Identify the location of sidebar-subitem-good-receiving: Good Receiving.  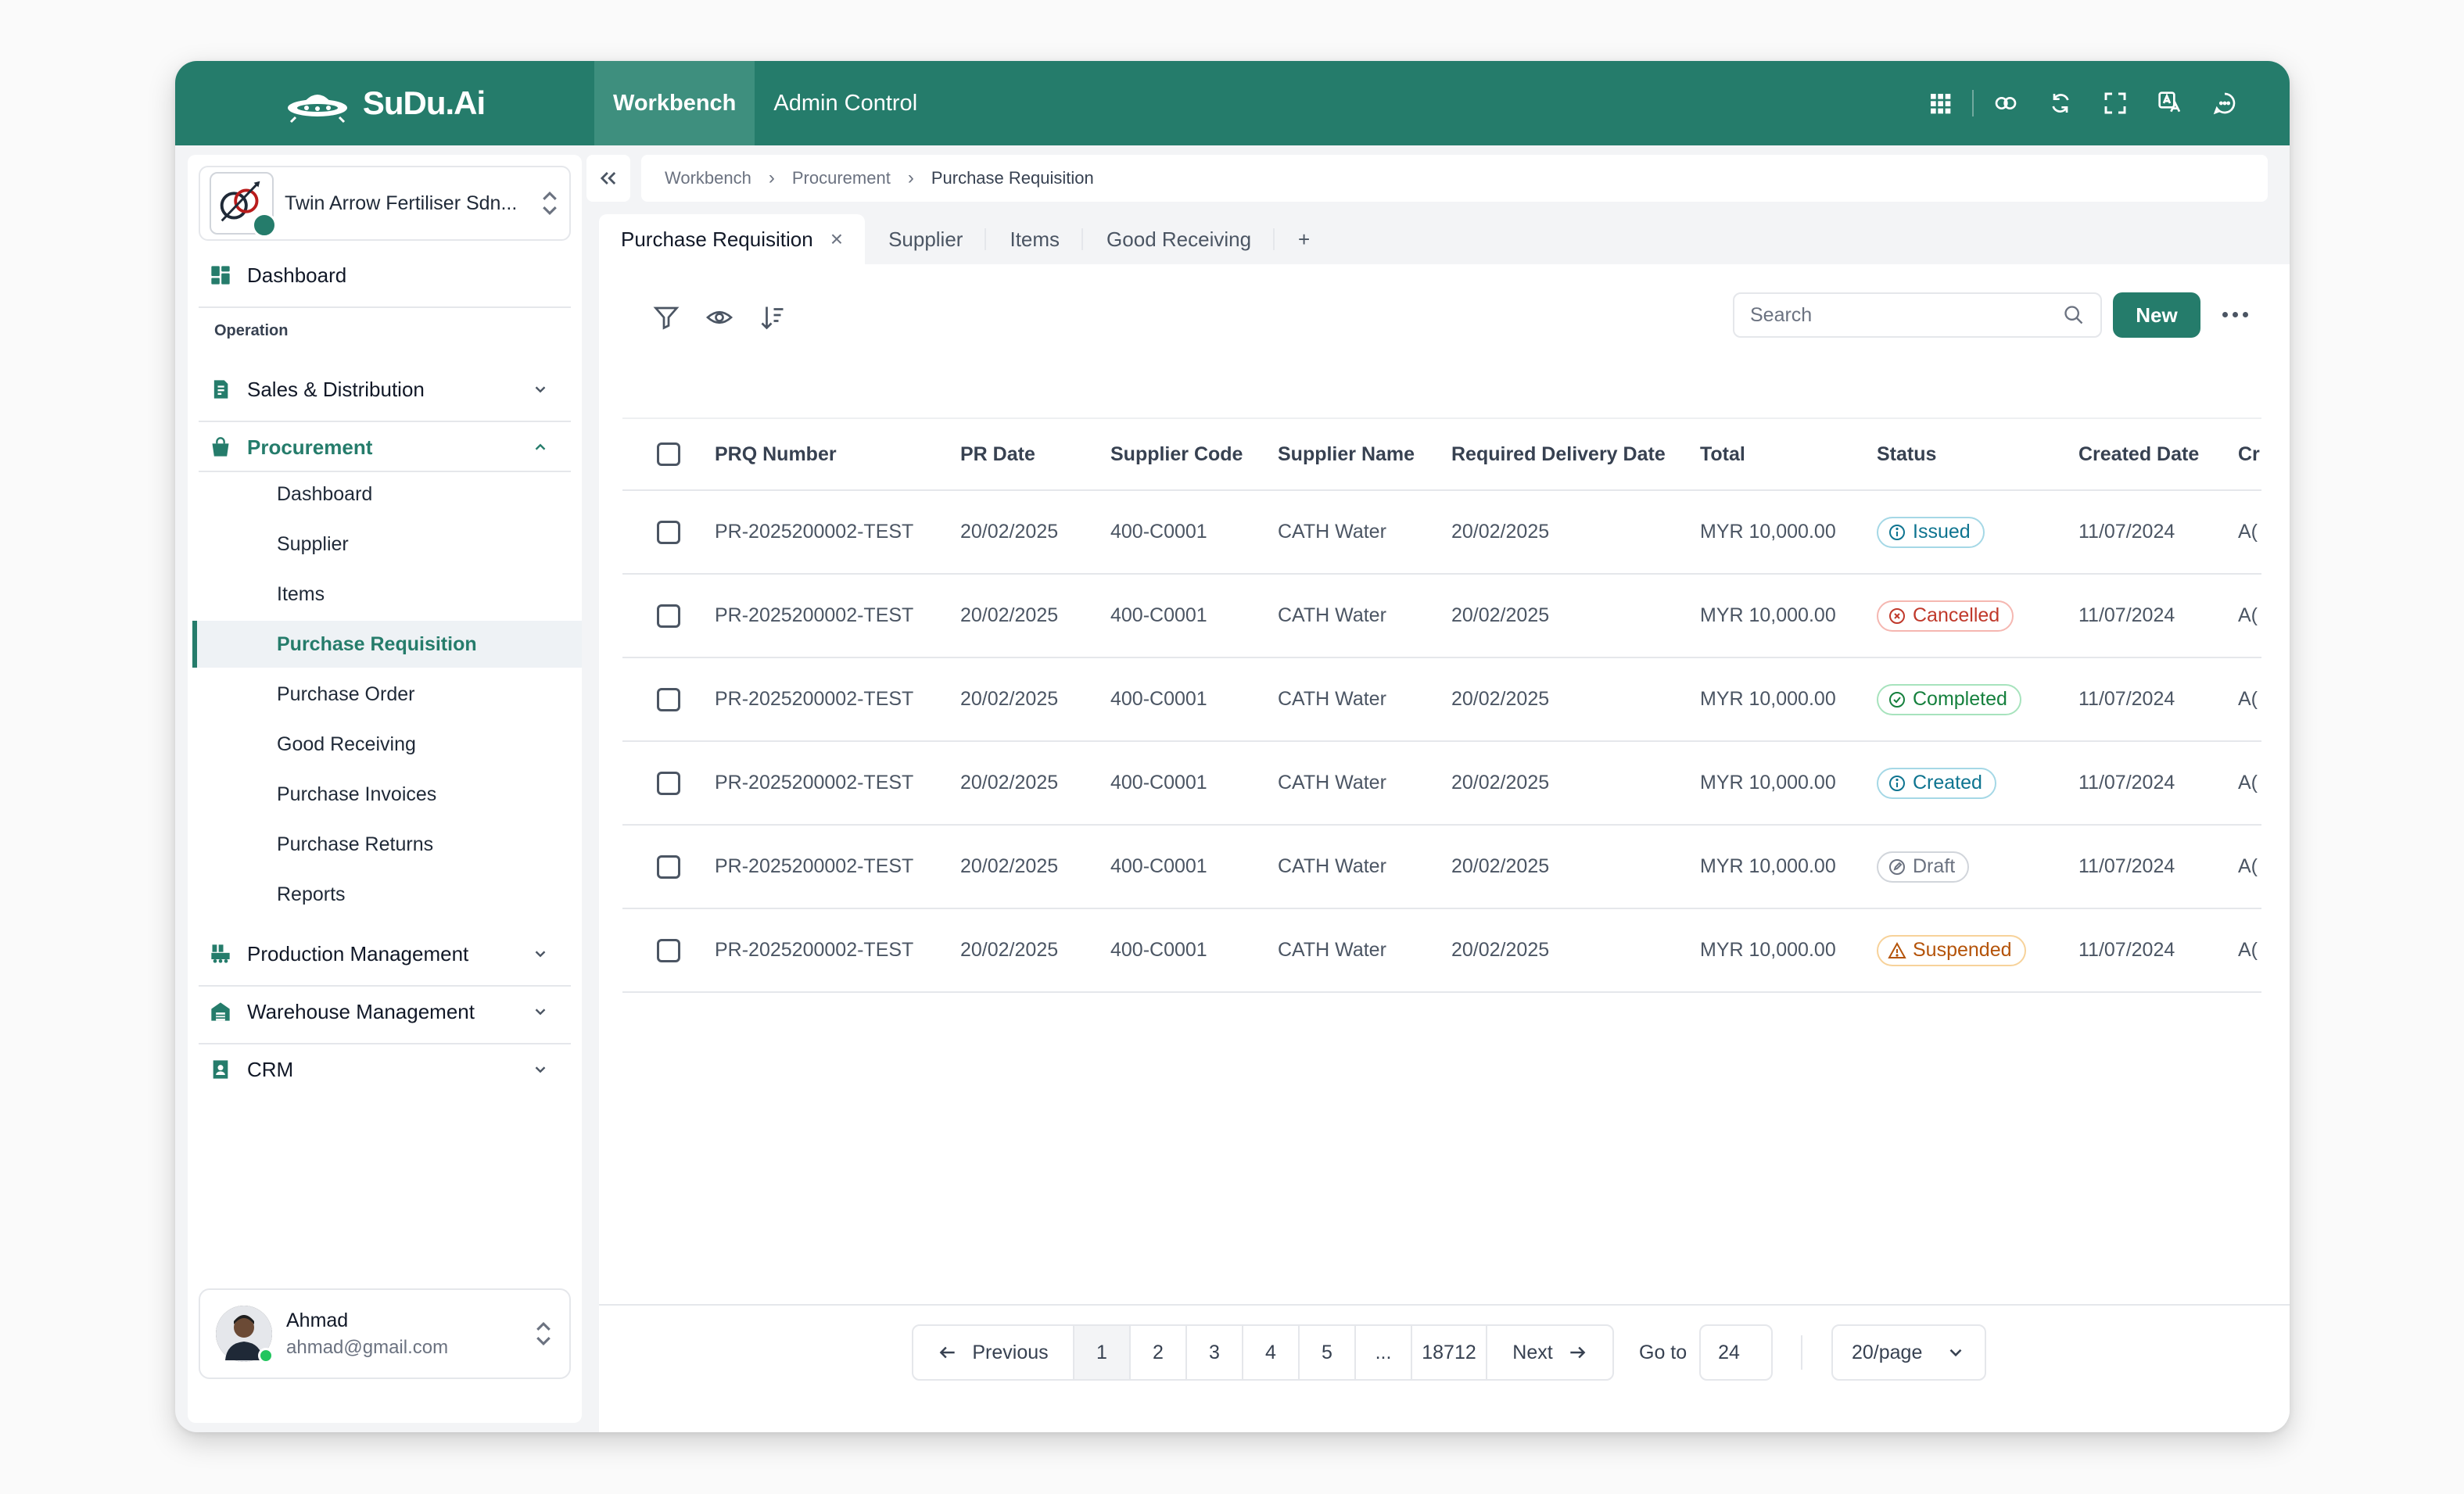
(347, 744).